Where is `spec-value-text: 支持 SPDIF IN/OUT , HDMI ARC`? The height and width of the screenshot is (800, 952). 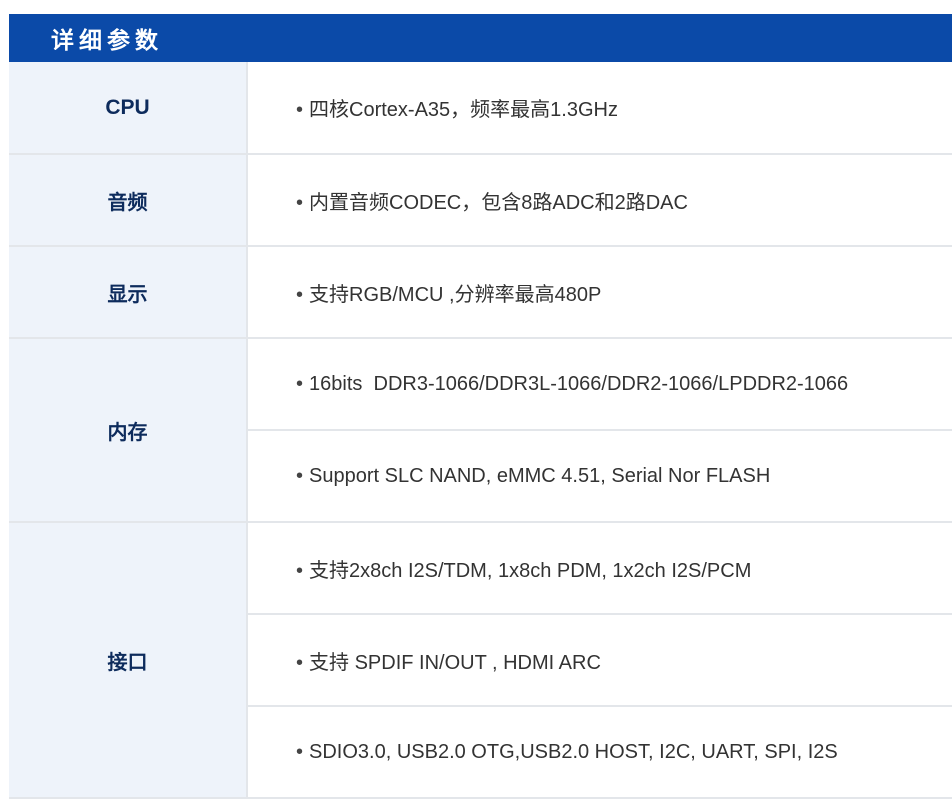 spec-value-text: 支持 SPDIF IN/OUT , HDMI ARC is located at coordinates (455, 662).